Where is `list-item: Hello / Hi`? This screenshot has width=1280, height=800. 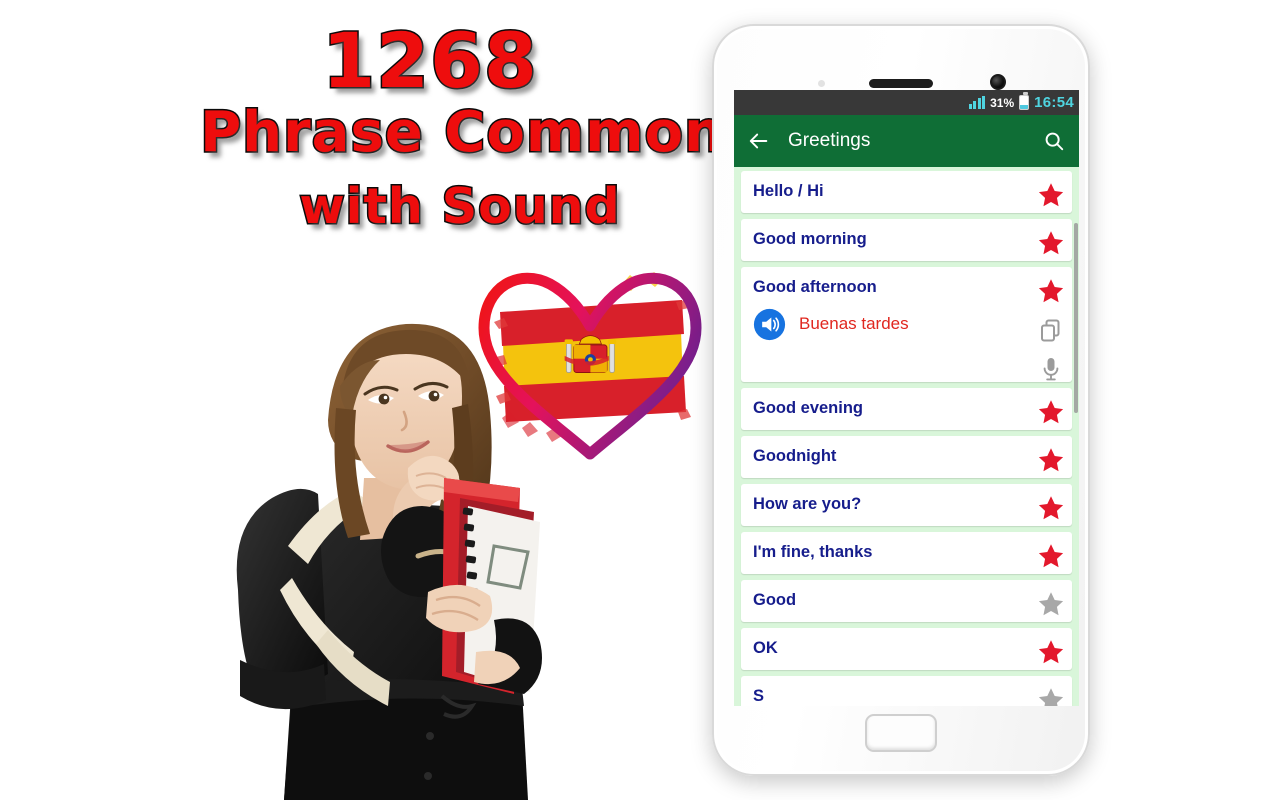 list-item: Hello / Hi is located at coordinates (906, 192).